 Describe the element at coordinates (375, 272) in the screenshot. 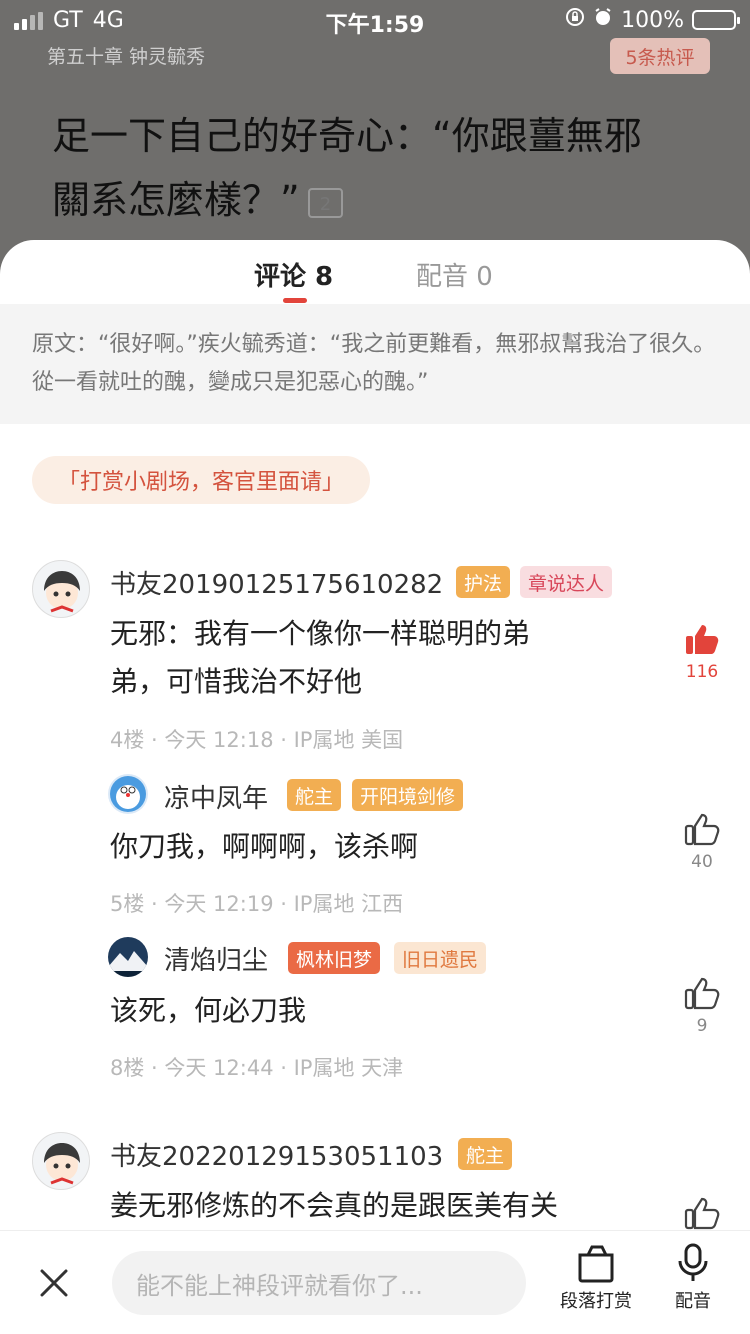

I see `tab-bar: 评论 8 配音 0` at that location.